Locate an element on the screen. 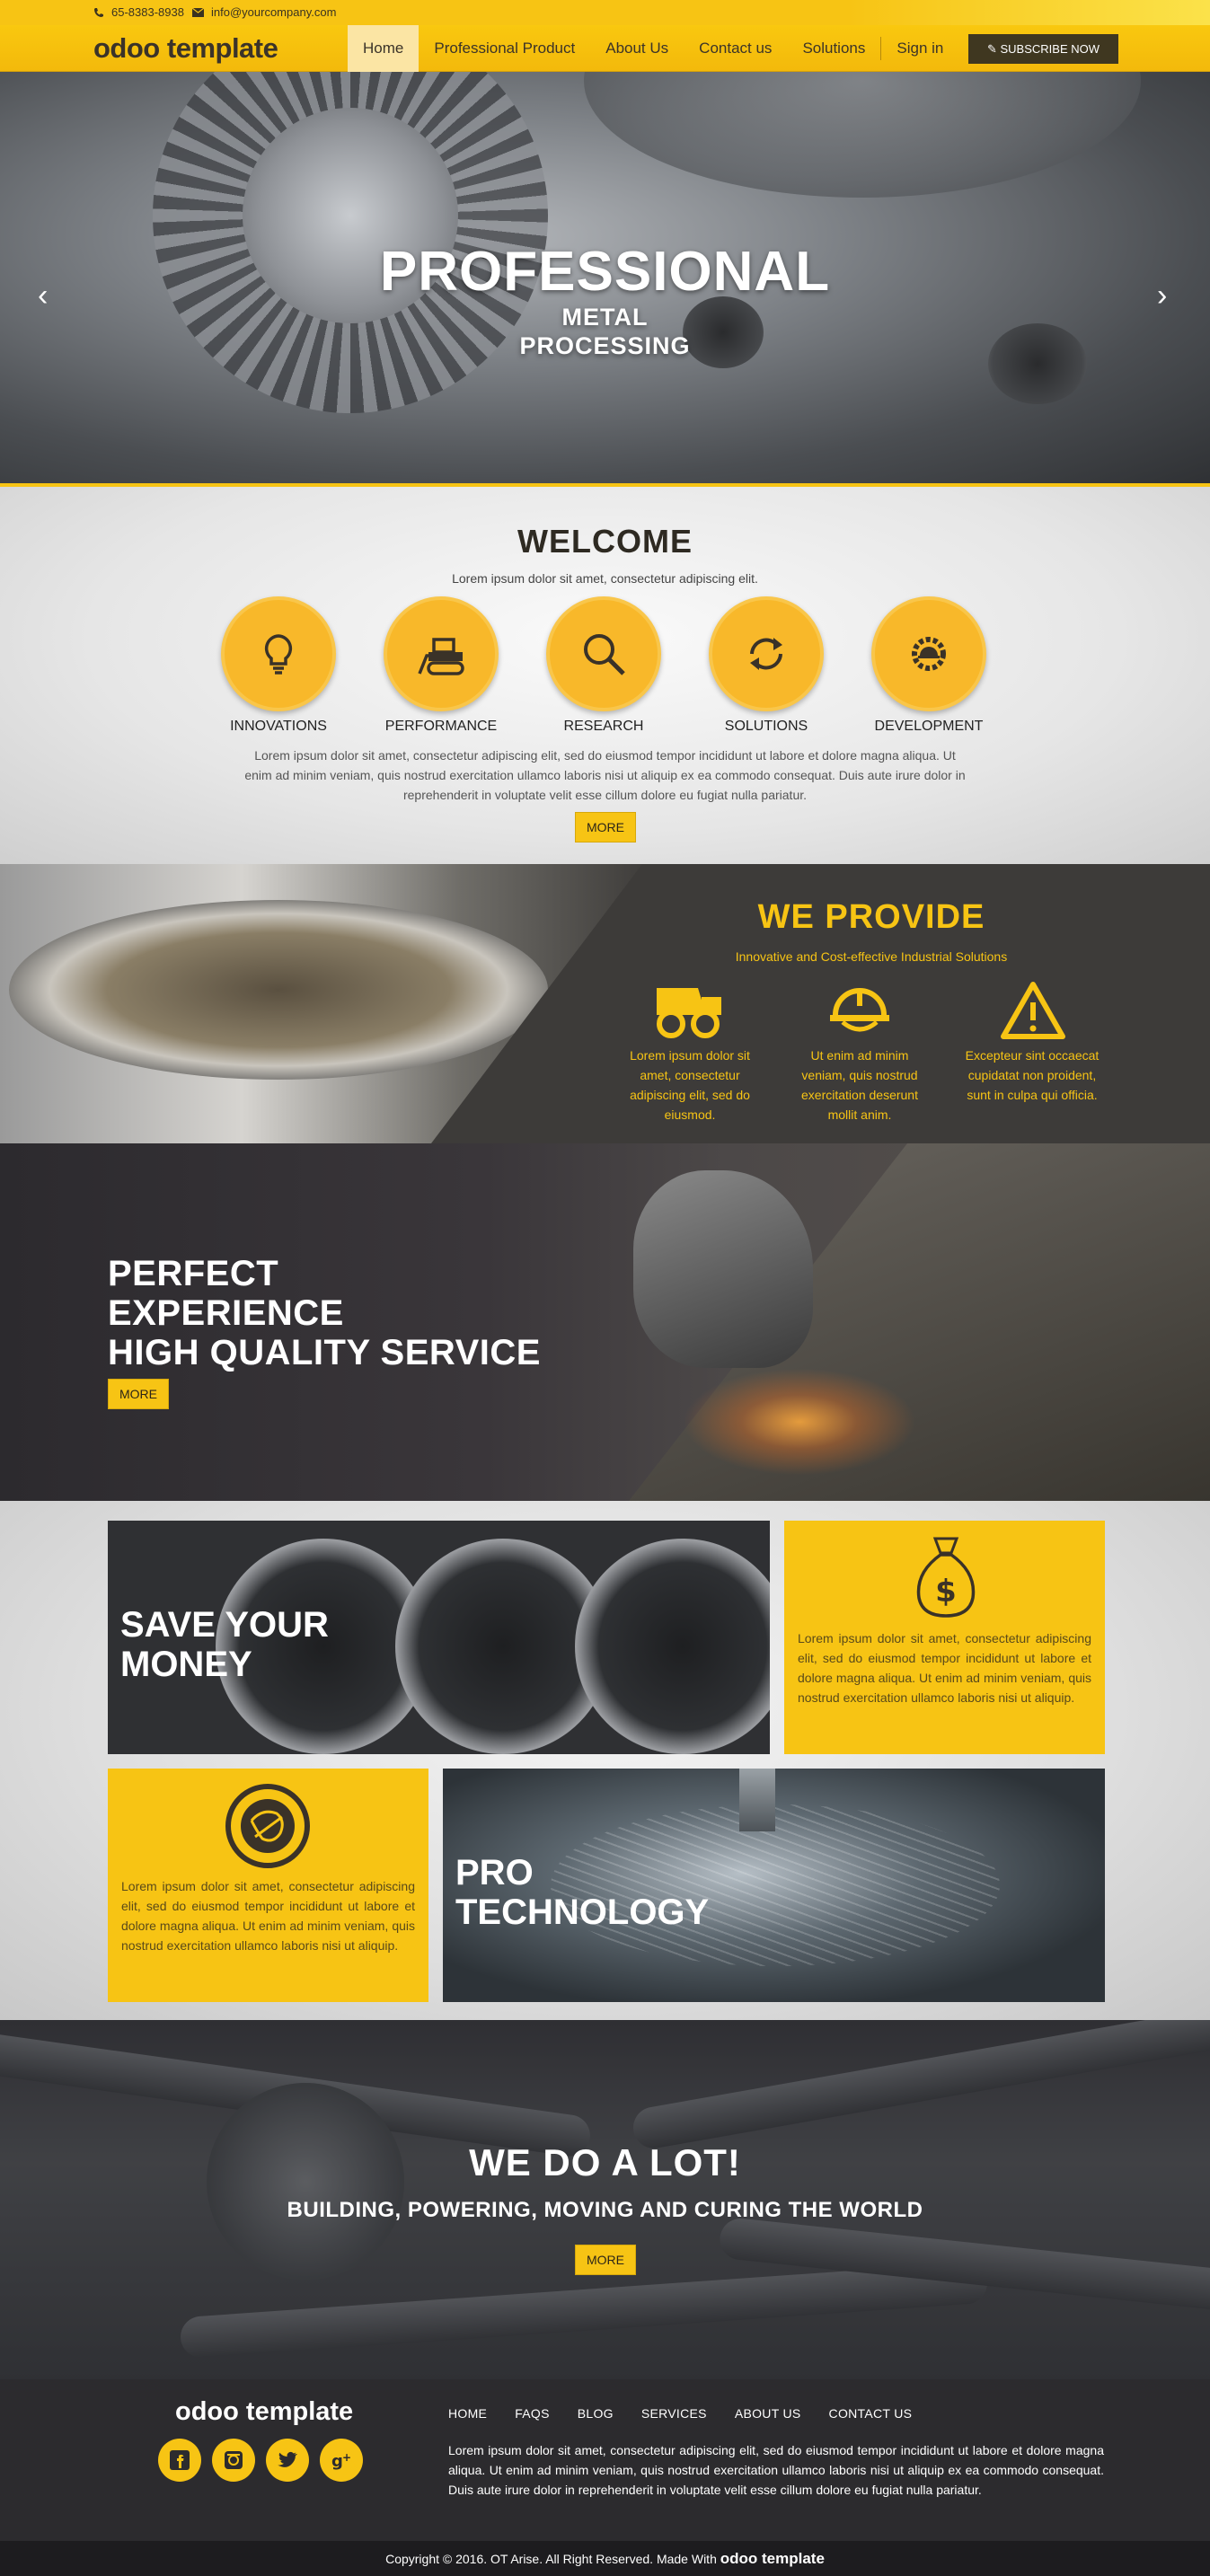  phone-icon is located at coordinates (98, 12).